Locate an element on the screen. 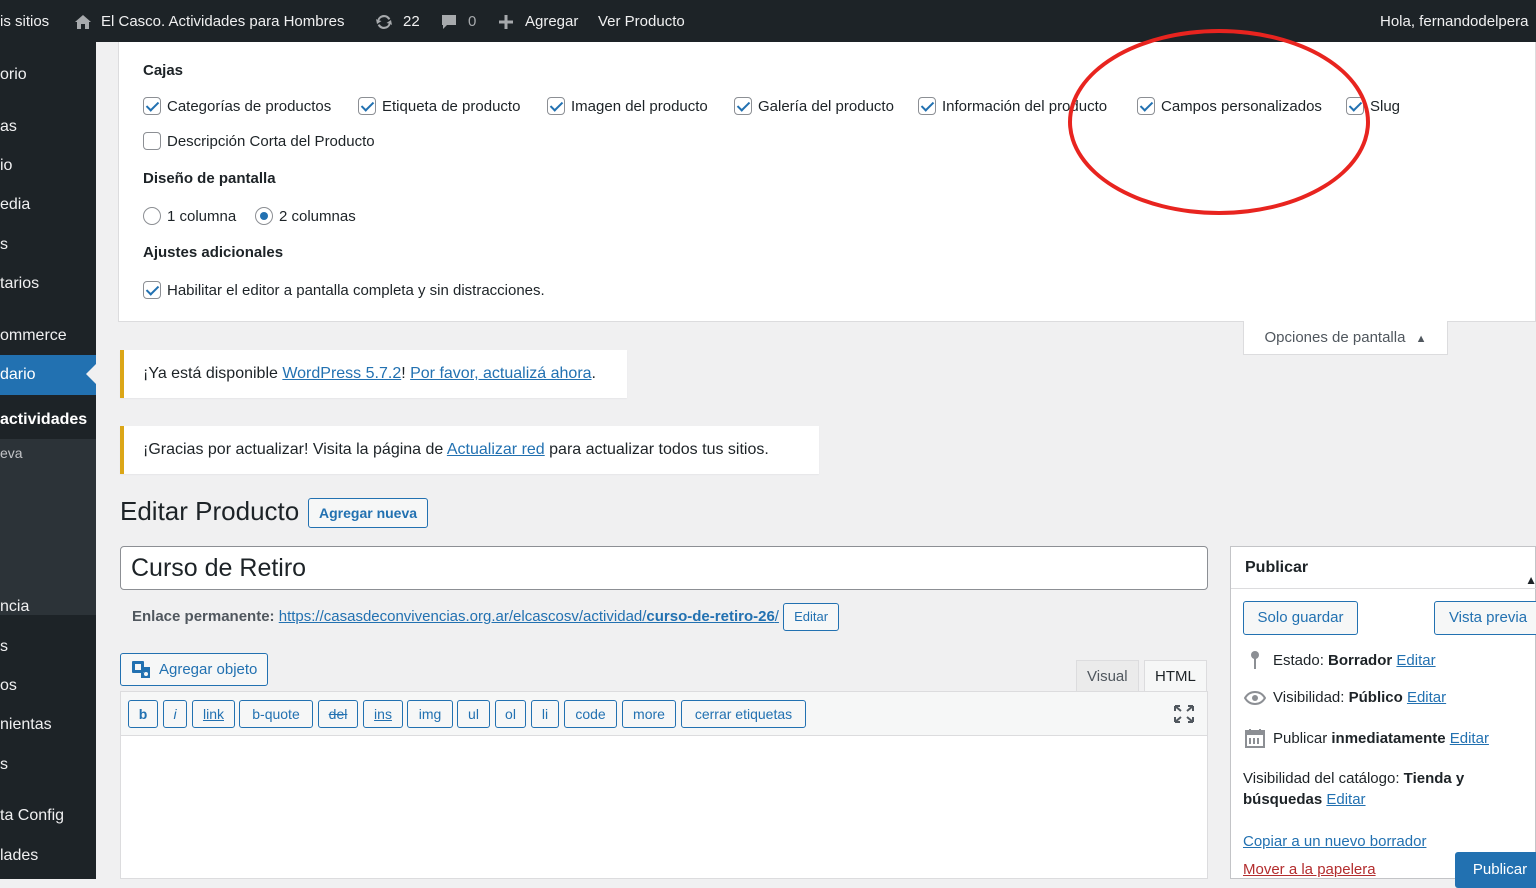  site-name-link: El Casco. Actividades para Hombres is located at coordinates (222, 21).